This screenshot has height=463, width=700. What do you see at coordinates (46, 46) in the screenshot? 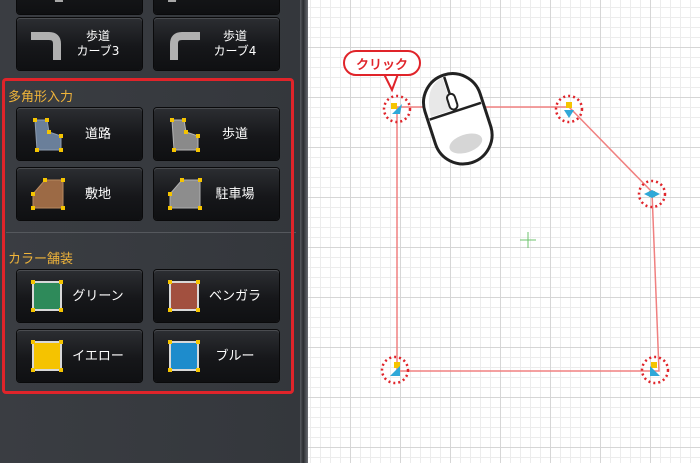
I see `sidewalk-curve3-icon` at bounding box center [46, 46].